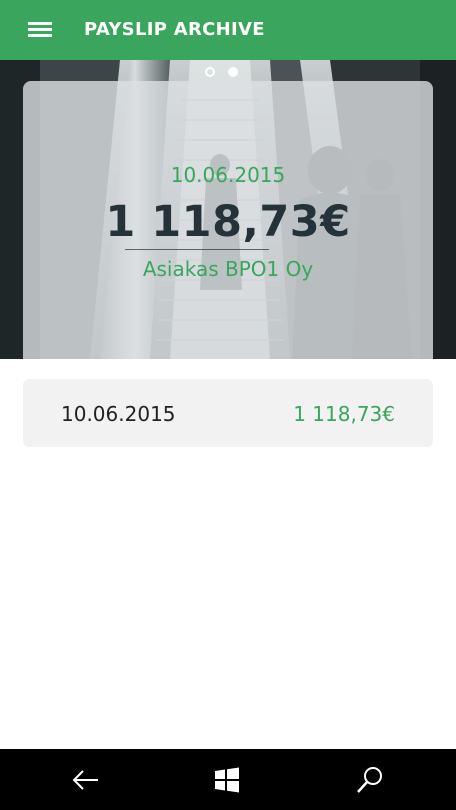  I want to click on hamburger-menu-icon, so click(40, 30).